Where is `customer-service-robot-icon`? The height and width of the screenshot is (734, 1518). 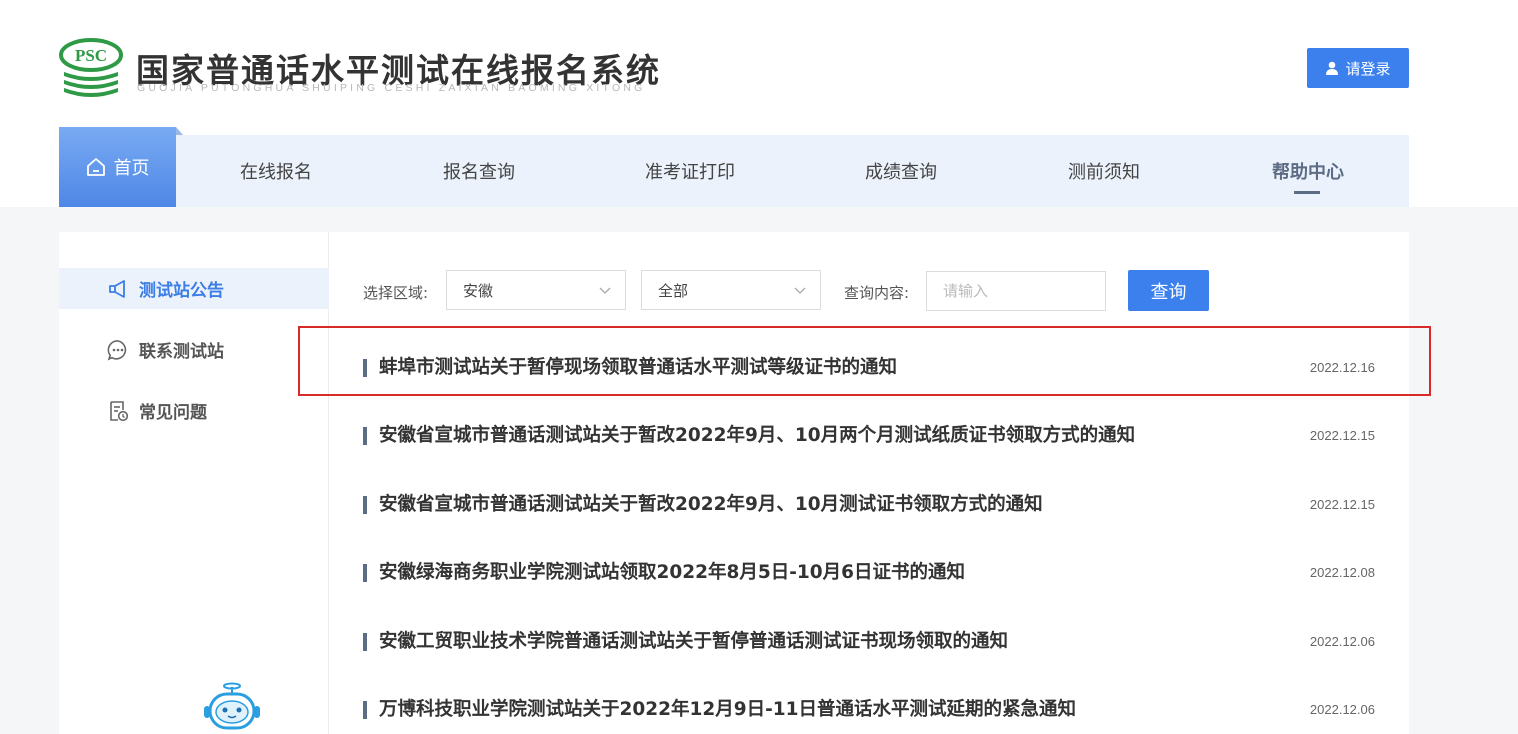 customer-service-robot-icon is located at coordinates (232, 708).